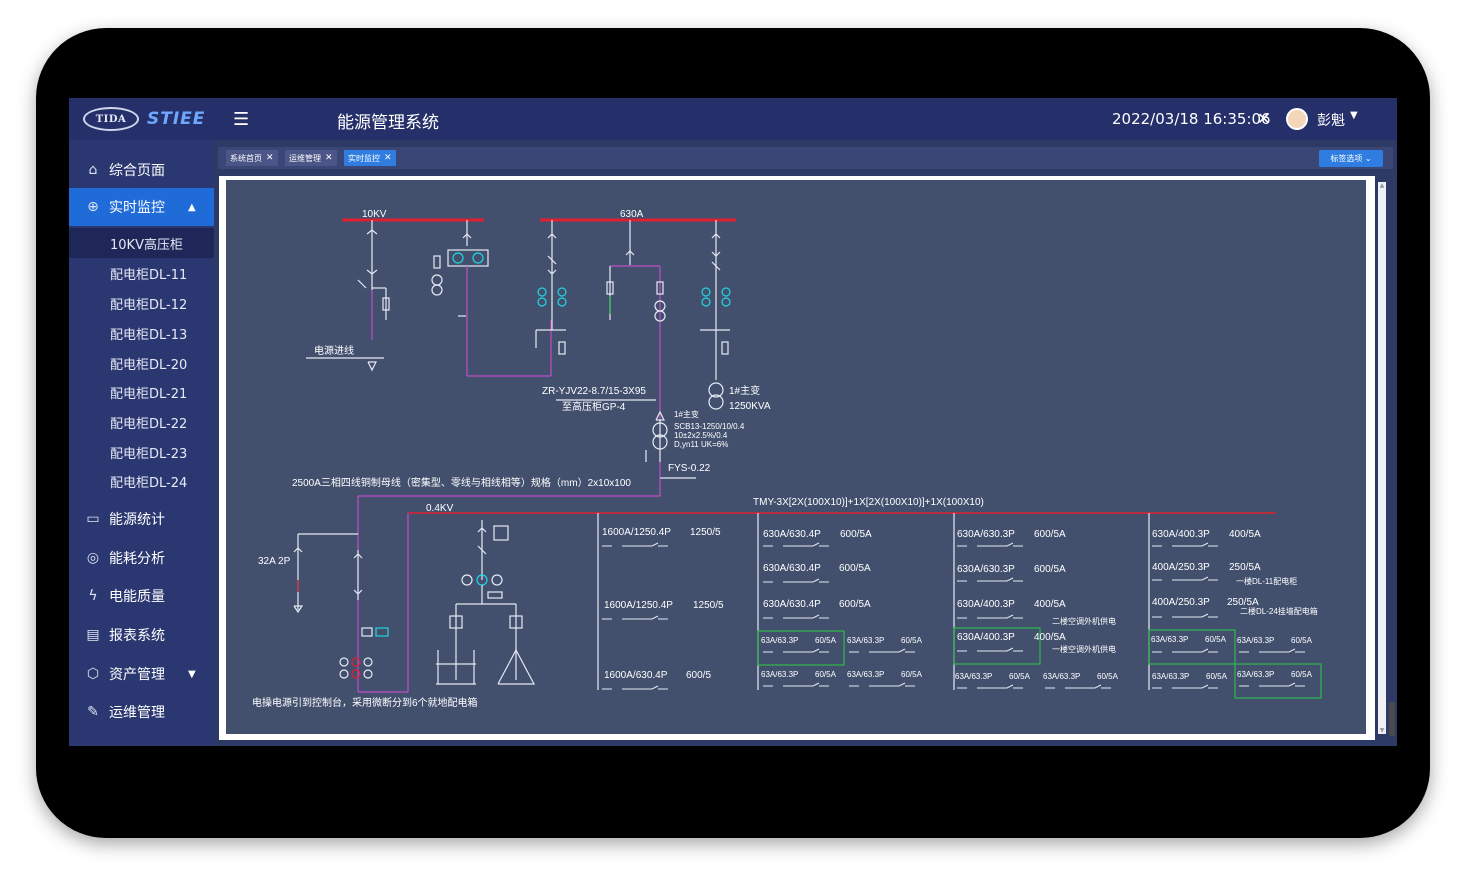 This screenshot has width=1466, height=882. I want to click on breaker-32a, so click(325, 573).